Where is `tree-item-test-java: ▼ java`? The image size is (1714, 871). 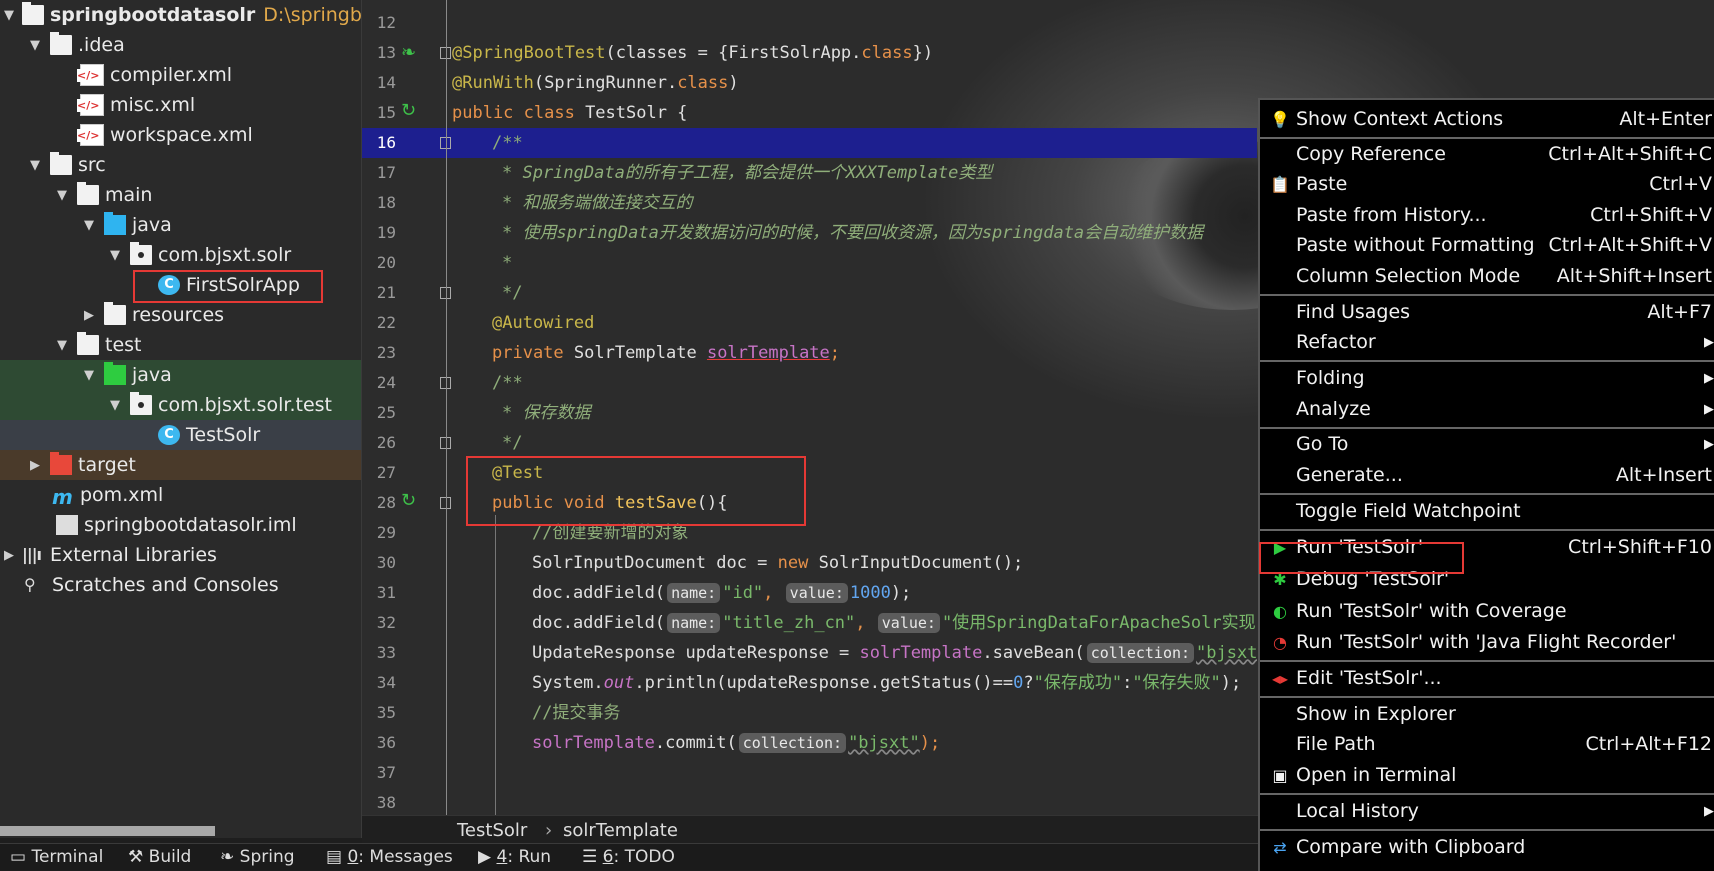
tree-item-test-java: ▼ java is located at coordinates (180, 375).